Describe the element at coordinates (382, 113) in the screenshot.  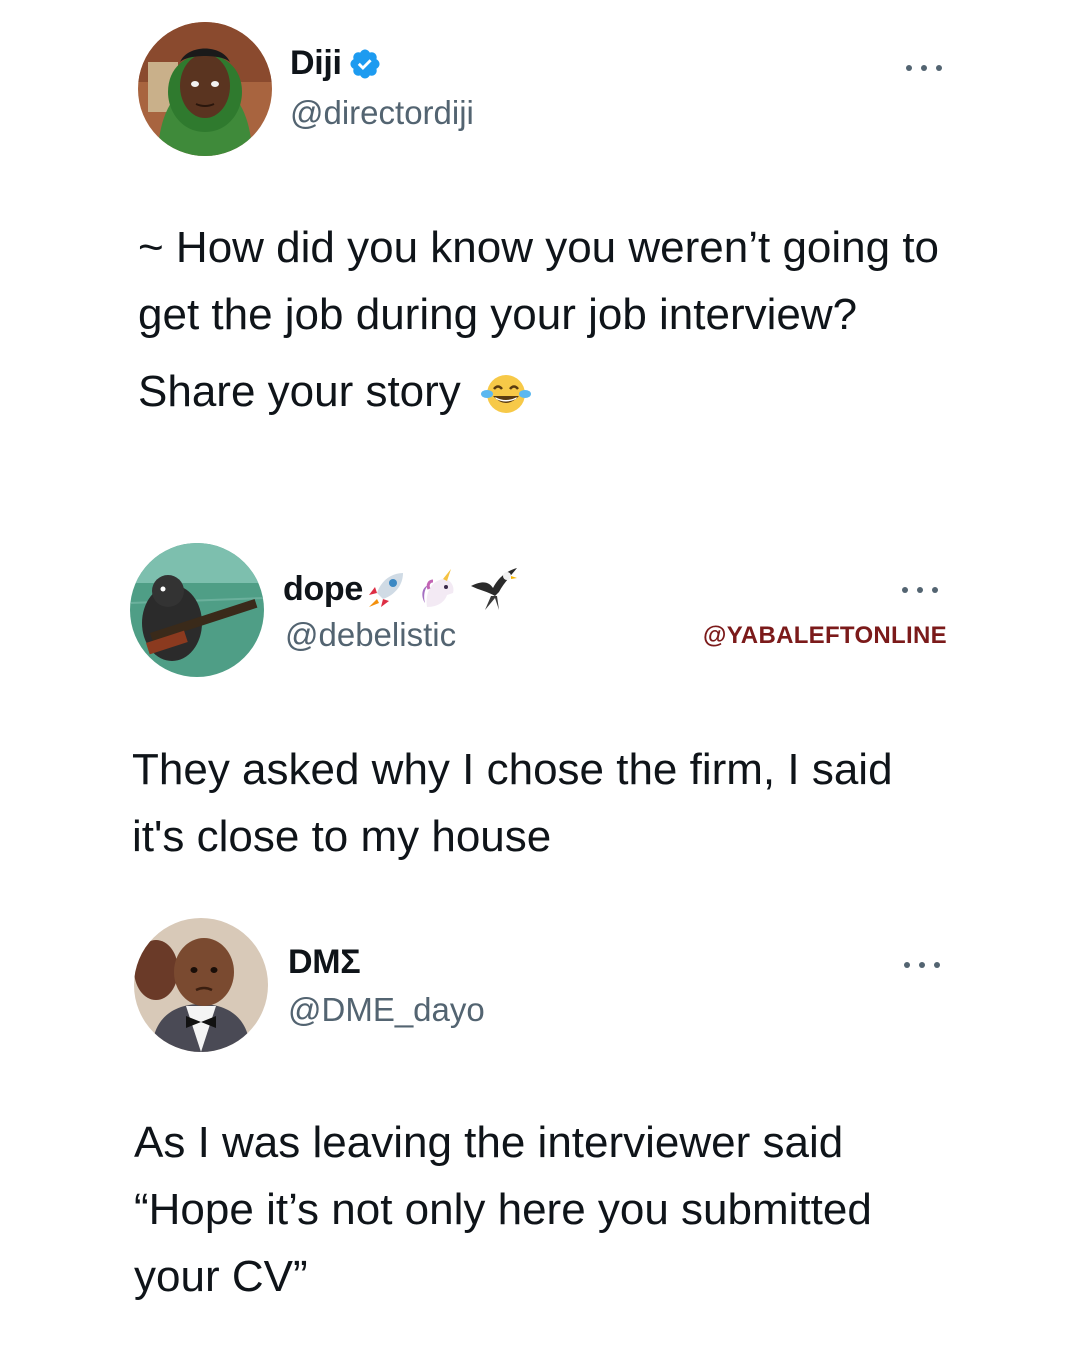
I see `handle: @directordiji` at that location.